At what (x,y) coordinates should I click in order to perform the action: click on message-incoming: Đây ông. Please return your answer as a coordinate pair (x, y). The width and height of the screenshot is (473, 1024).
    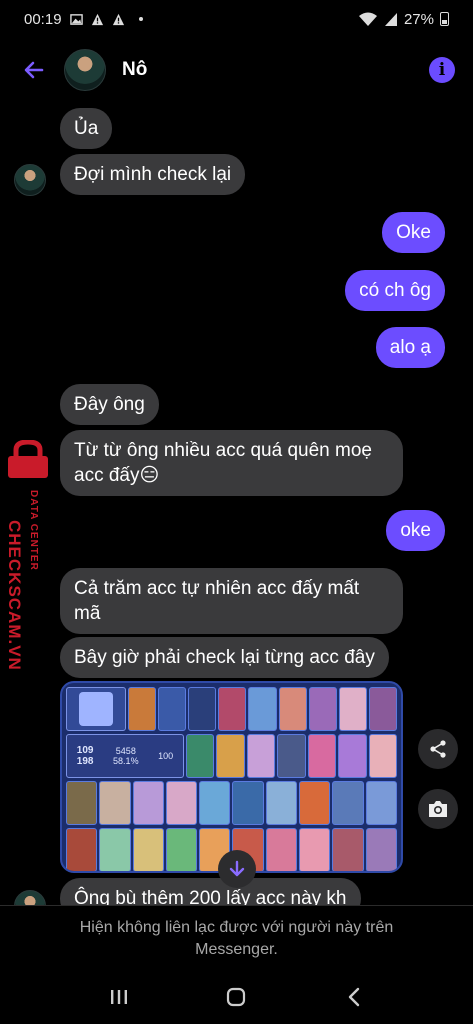
    Looking at the image, I should click on (109, 404).